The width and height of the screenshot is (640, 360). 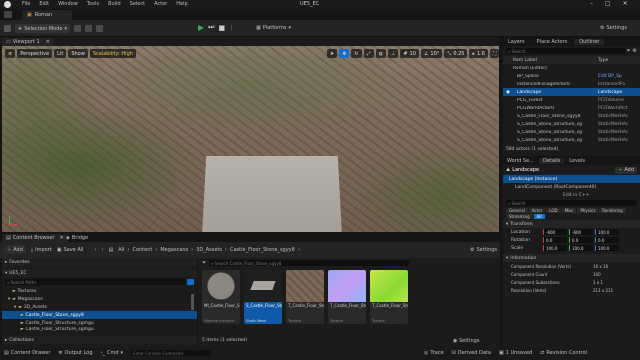 I want to click on revision-control-button: ⇄ Revision Control, so click(x=563, y=353).